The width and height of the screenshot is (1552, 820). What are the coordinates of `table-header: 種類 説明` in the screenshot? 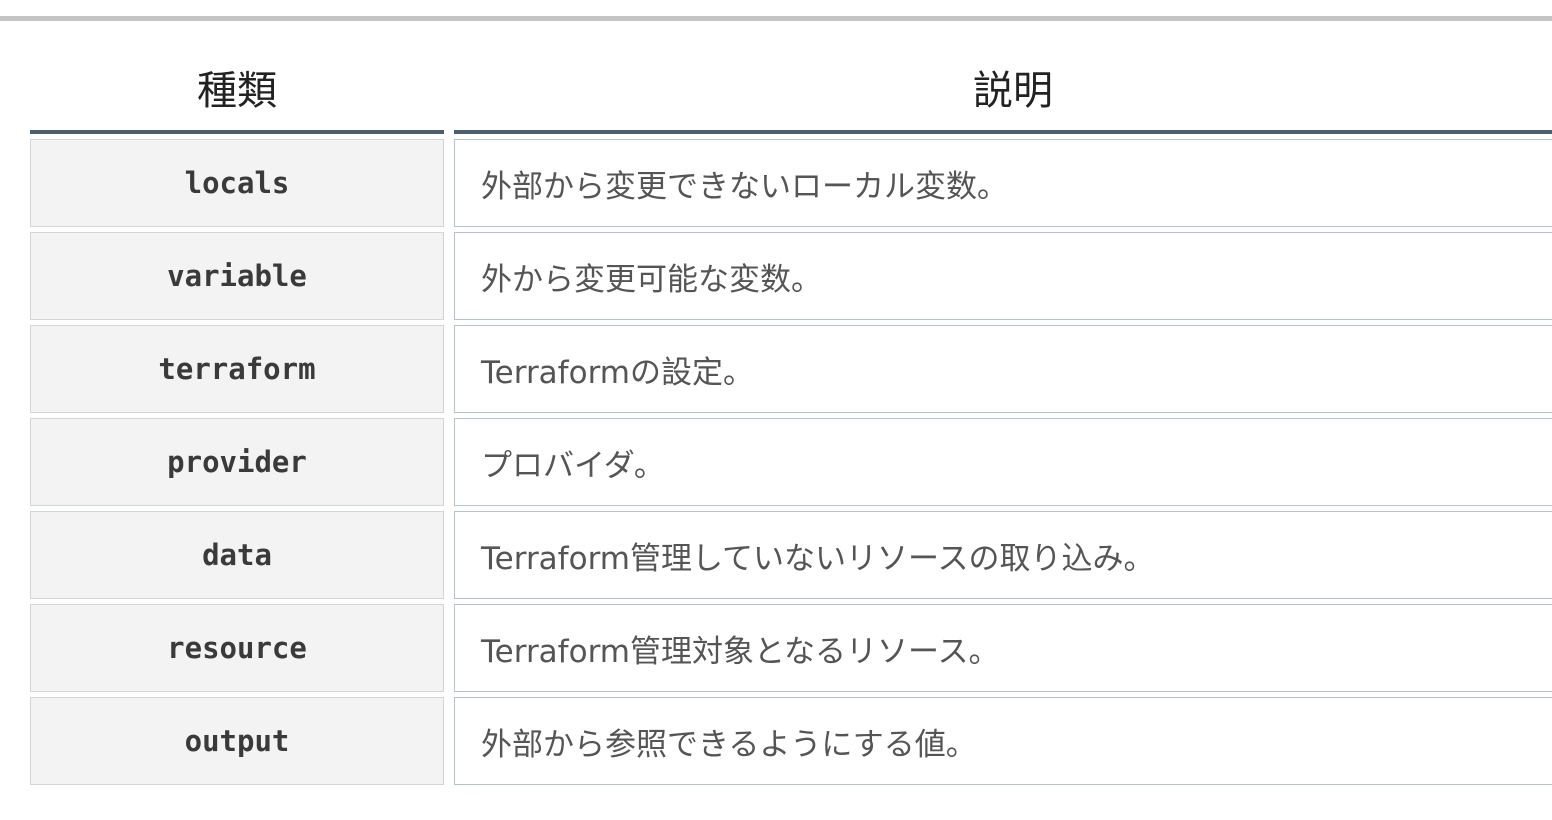 It's located at (791, 91).